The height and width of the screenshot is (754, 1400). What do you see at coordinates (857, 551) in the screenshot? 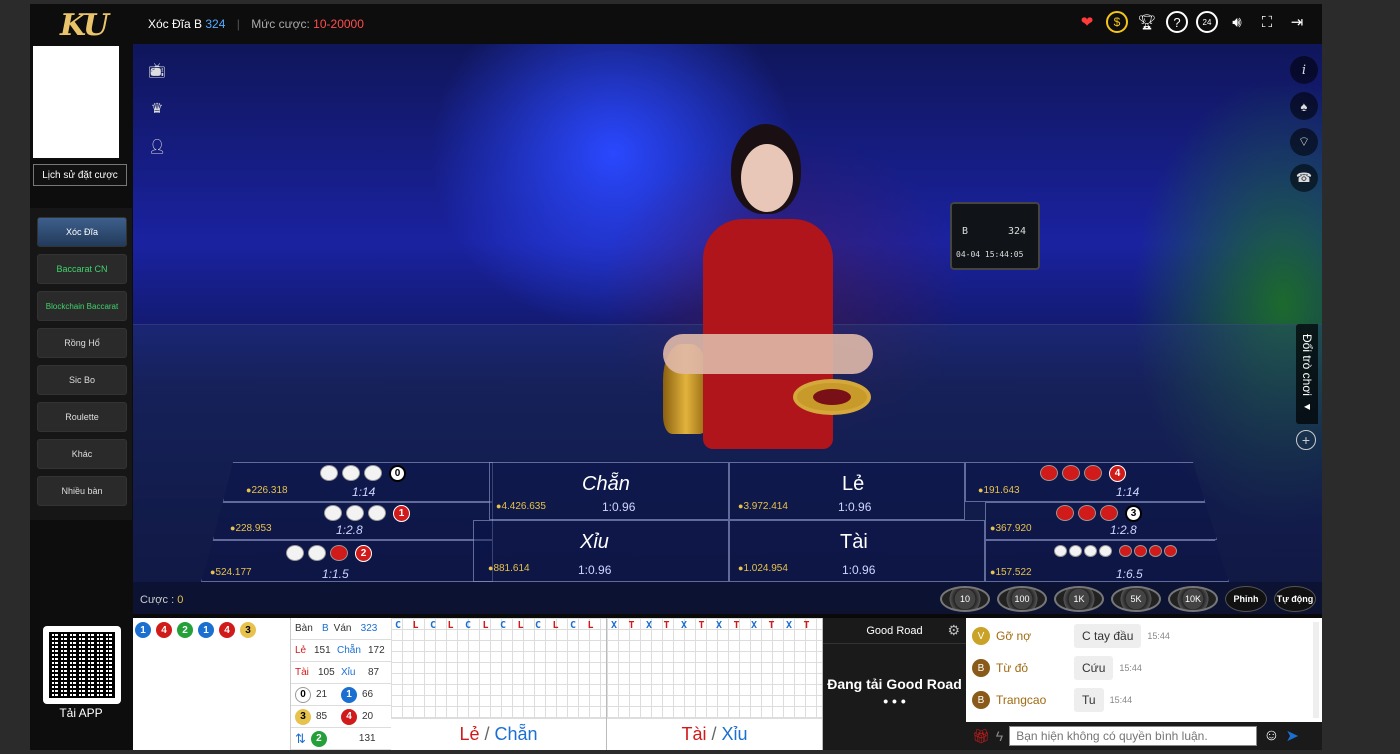
I see `bet-tai: Tài 1.024.954 1:0.96` at bounding box center [857, 551].